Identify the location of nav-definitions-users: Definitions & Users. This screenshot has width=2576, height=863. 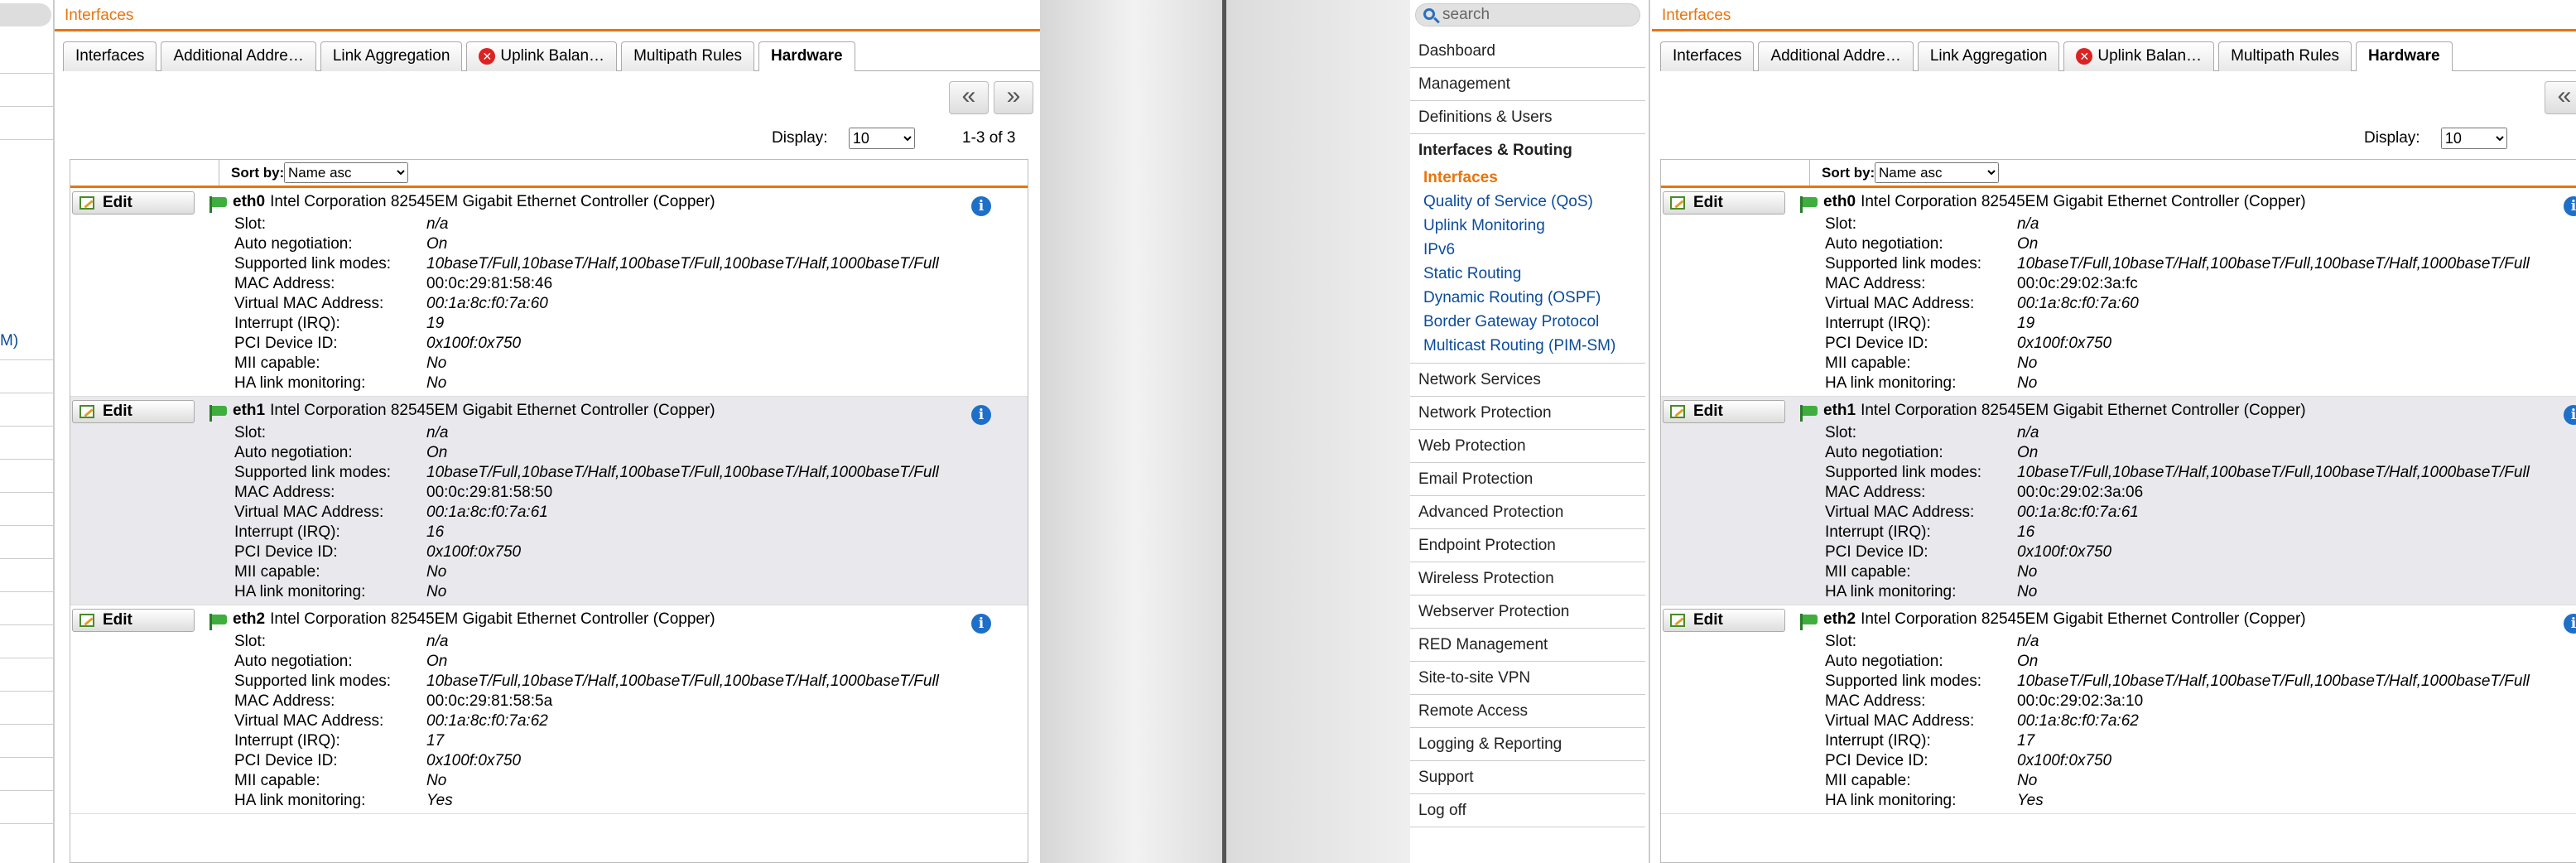
(1527, 117).